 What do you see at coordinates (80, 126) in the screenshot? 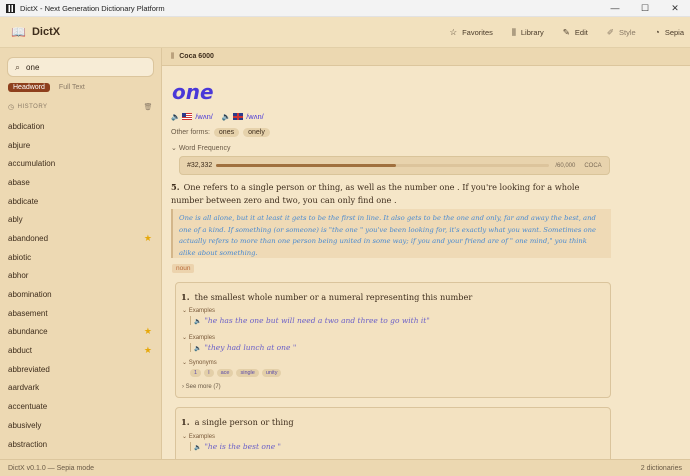
I see `history-item: abdication` at bounding box center [80, 126].